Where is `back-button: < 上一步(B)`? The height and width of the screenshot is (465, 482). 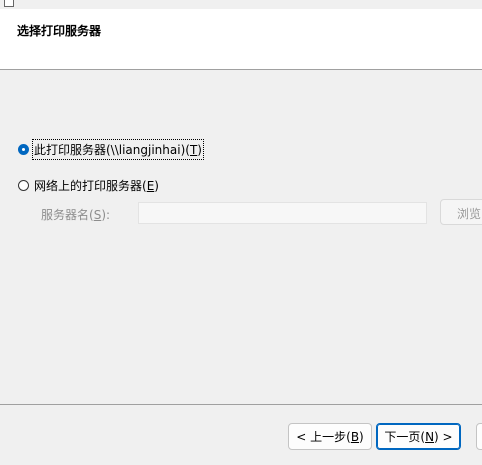 back-button: < 上一步(B) is located at coordinates (330, 436).